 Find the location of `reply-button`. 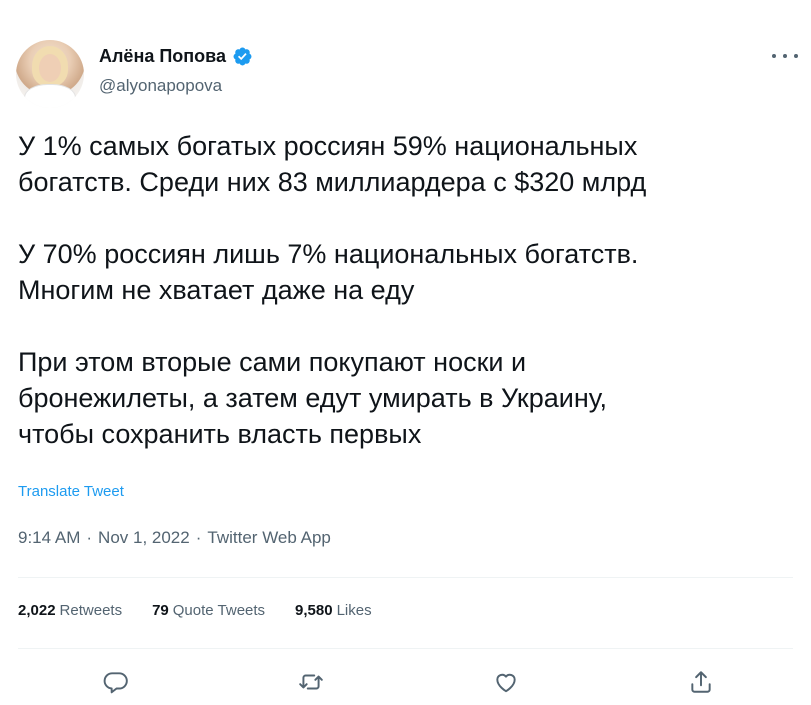

reply-button is located at coordinates (116, 682).